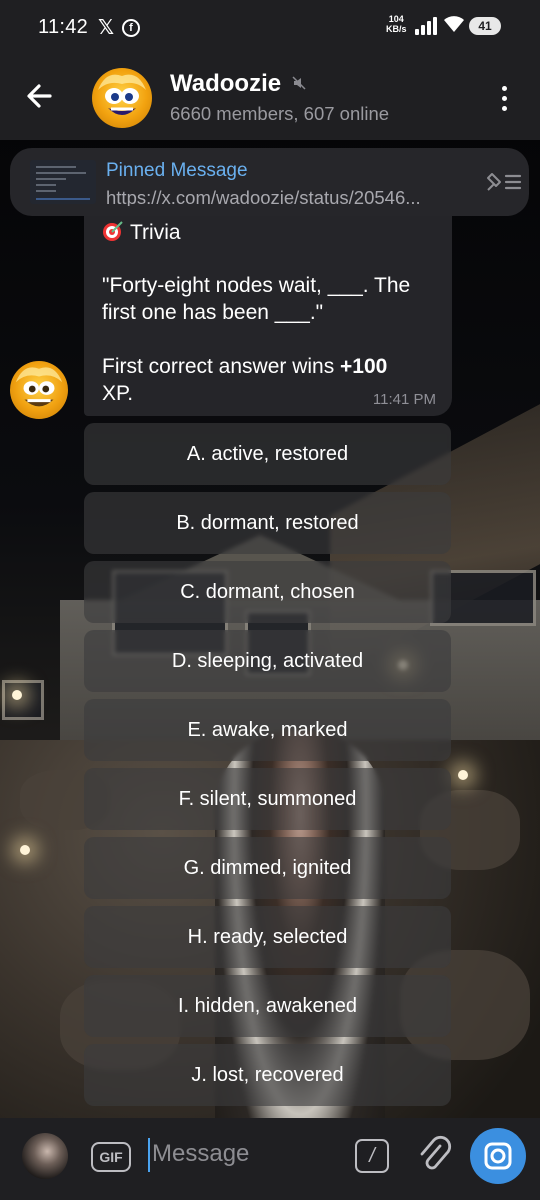  I want to click on wallpaper-window, so click(23, 700).